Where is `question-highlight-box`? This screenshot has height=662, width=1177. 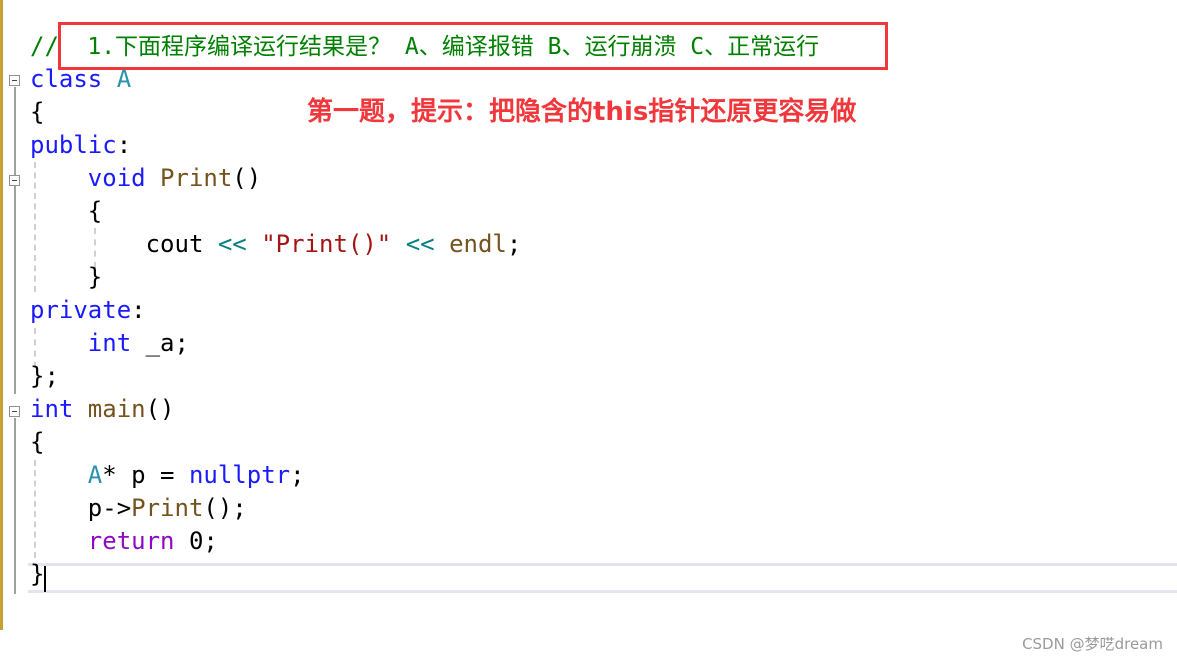 question-highlight-box is located at coordinates (473, 46).